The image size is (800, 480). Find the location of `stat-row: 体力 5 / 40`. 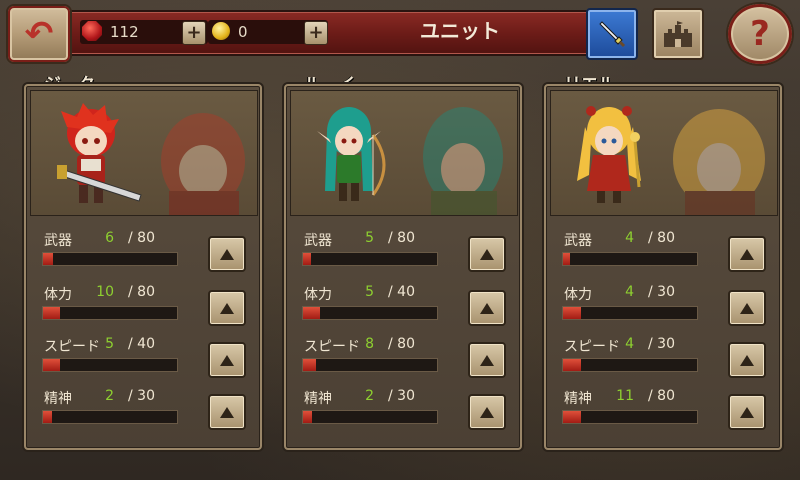

stat-row: 体力 5 / 40 is located at coordinates (403, 310).